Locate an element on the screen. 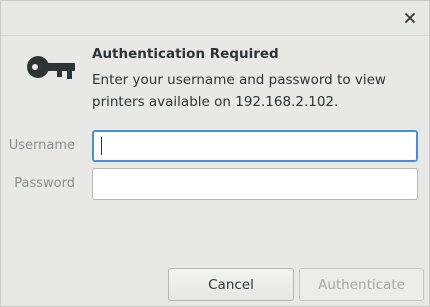 The height and width of the screenshot is (307, 430). close-icon is located at coordinates (410, 18).